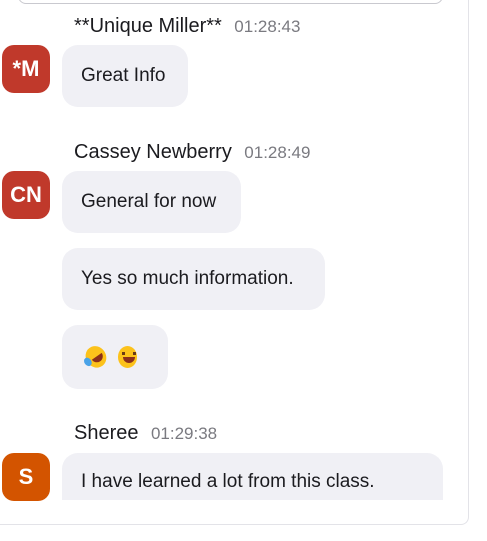 The width and height of the screenshot is (487, 541). Describe the element at coordinates (96, 357) in the screenshot. I see `rolling-on-floor-laughing-icon` at that location.